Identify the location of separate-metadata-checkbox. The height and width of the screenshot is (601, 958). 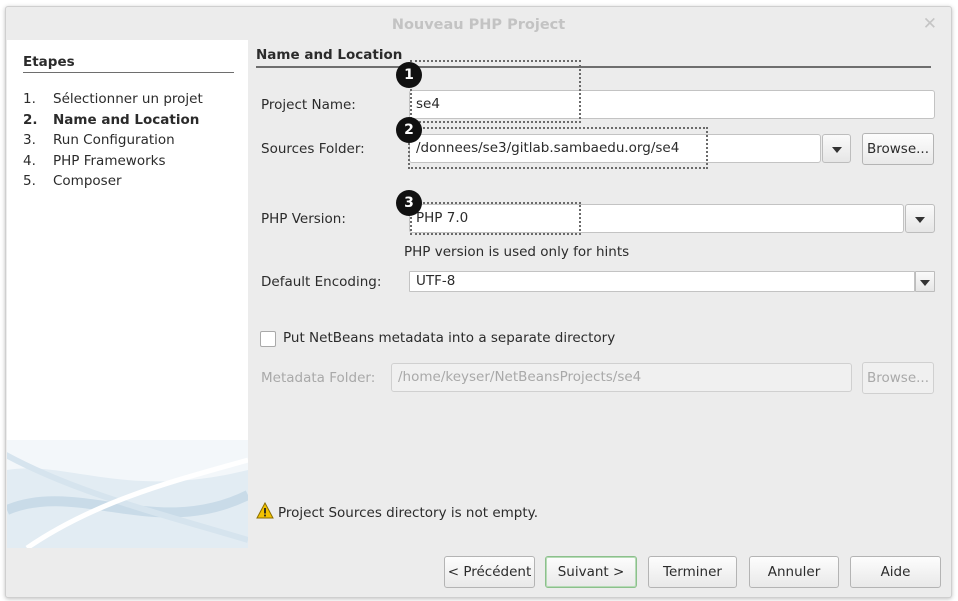
(268, 339).